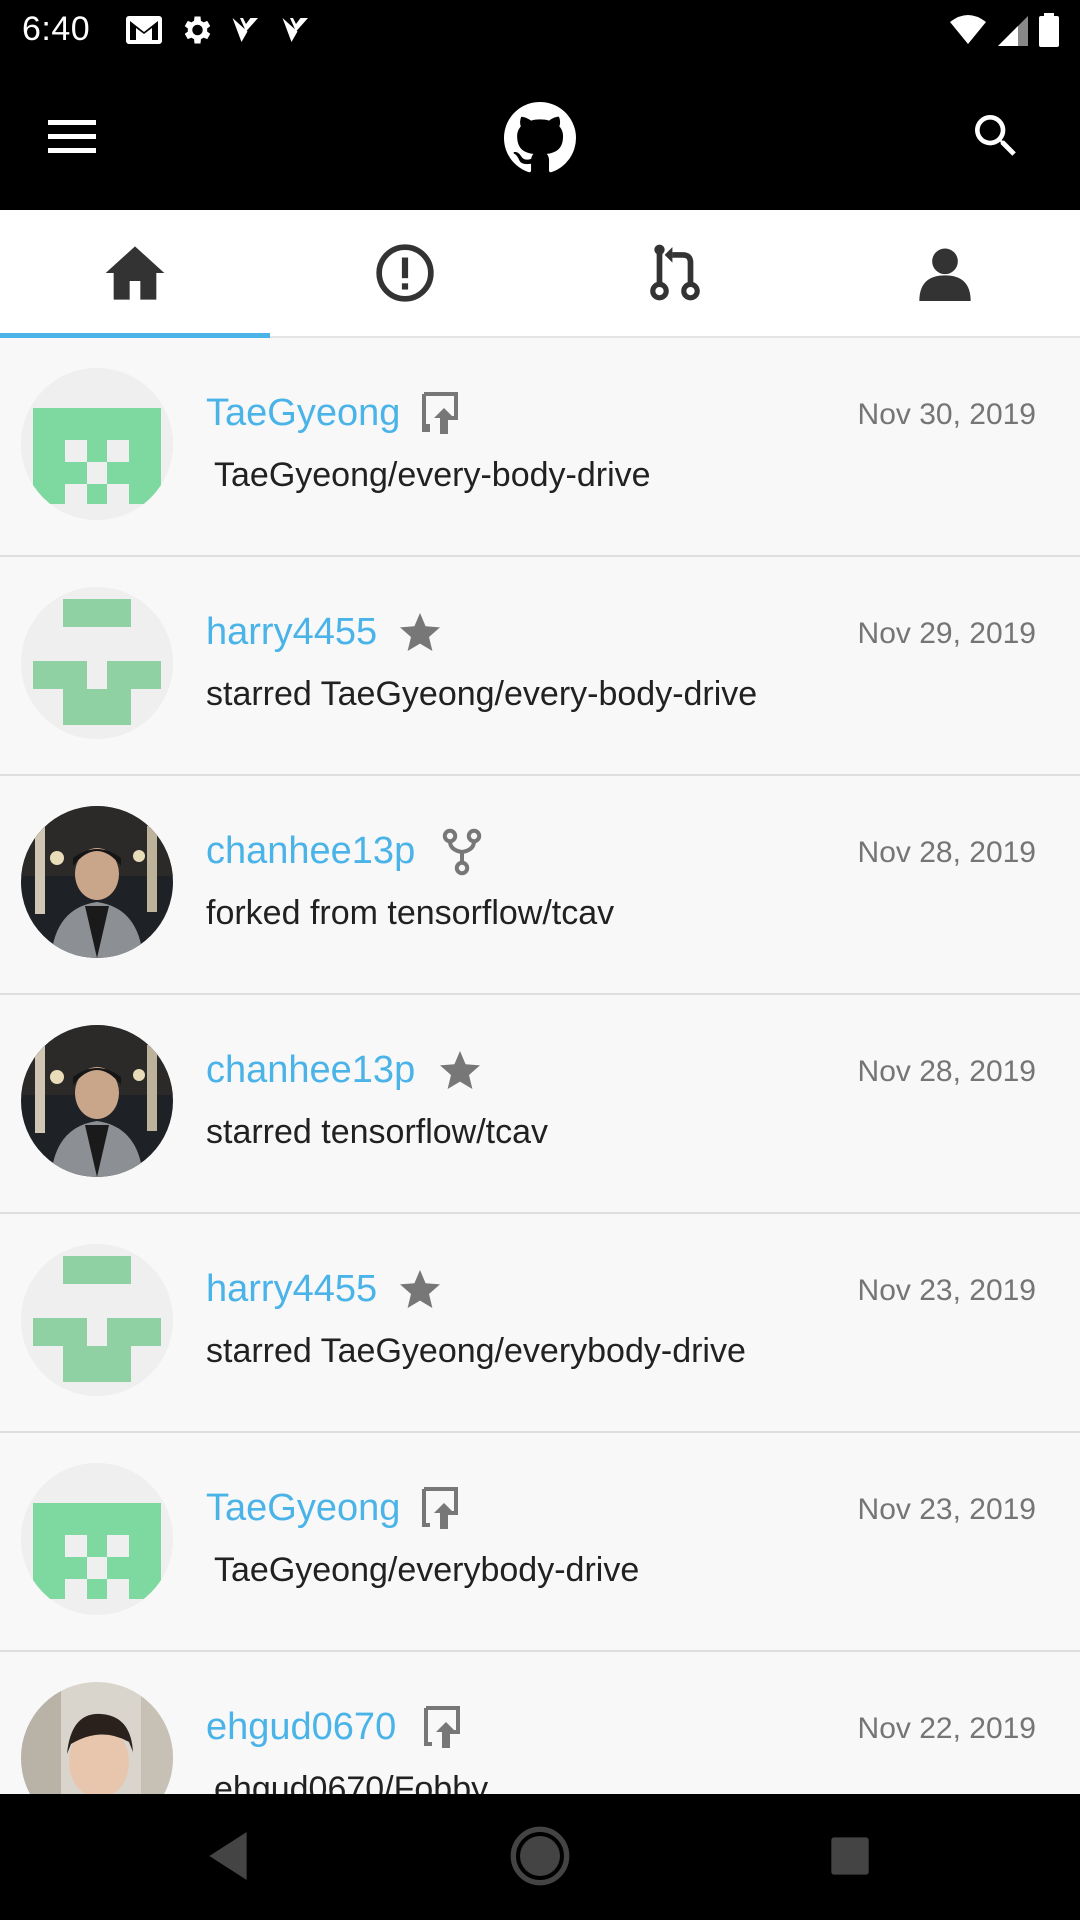  What do you see at coordinates (946, 633) in the screenshot?
I see `event-date: Nov 29, 2019` at bounding box center [946, 633].